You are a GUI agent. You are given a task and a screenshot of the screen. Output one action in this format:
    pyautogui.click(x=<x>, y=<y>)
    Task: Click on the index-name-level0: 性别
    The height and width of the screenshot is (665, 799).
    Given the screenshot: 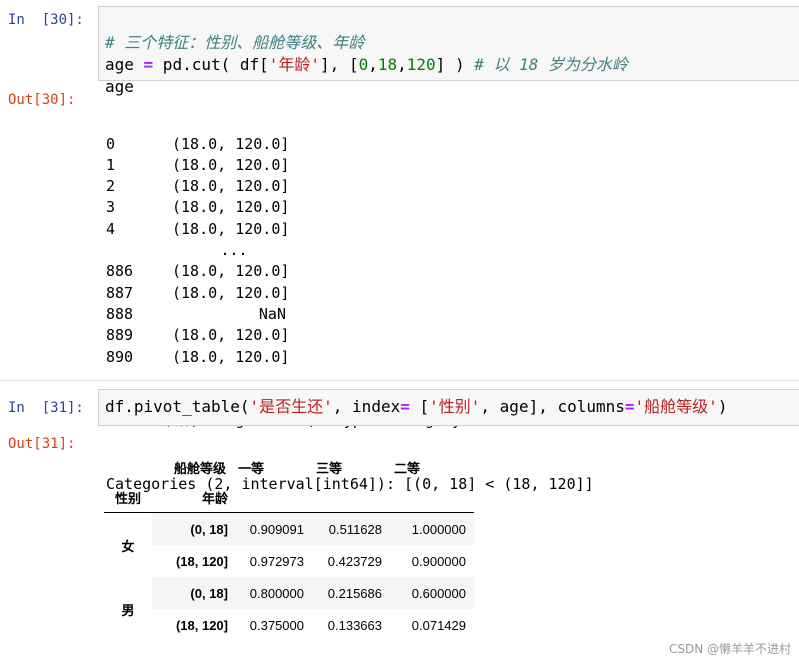 What is the action you would take?
    pyautogui.click(x=127, y=498)
    